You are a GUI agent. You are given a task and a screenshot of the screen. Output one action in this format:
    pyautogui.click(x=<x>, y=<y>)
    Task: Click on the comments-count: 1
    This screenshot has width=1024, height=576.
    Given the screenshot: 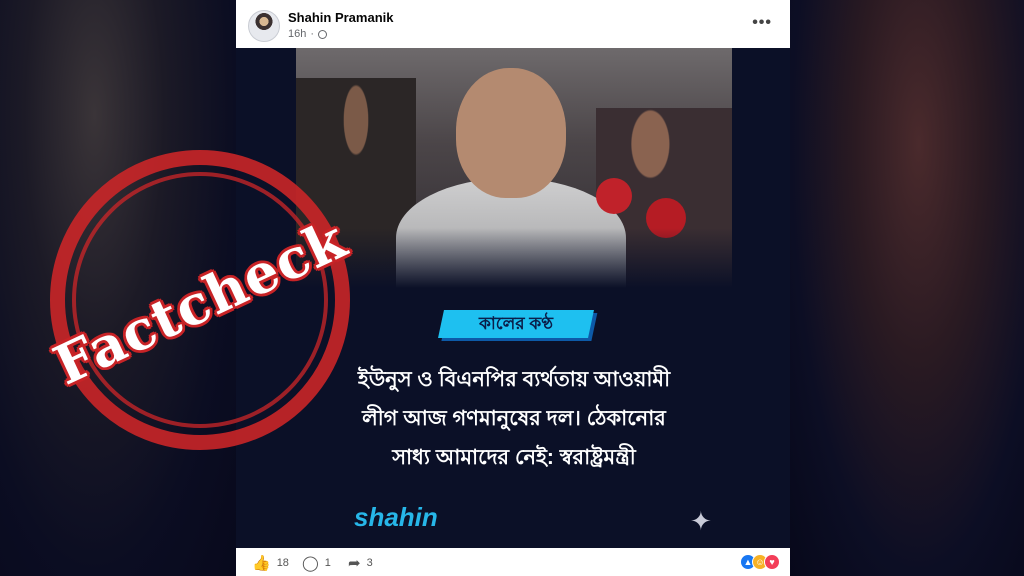 What is the action you would take?
    pyautogui.click(x=327, y=563)
    